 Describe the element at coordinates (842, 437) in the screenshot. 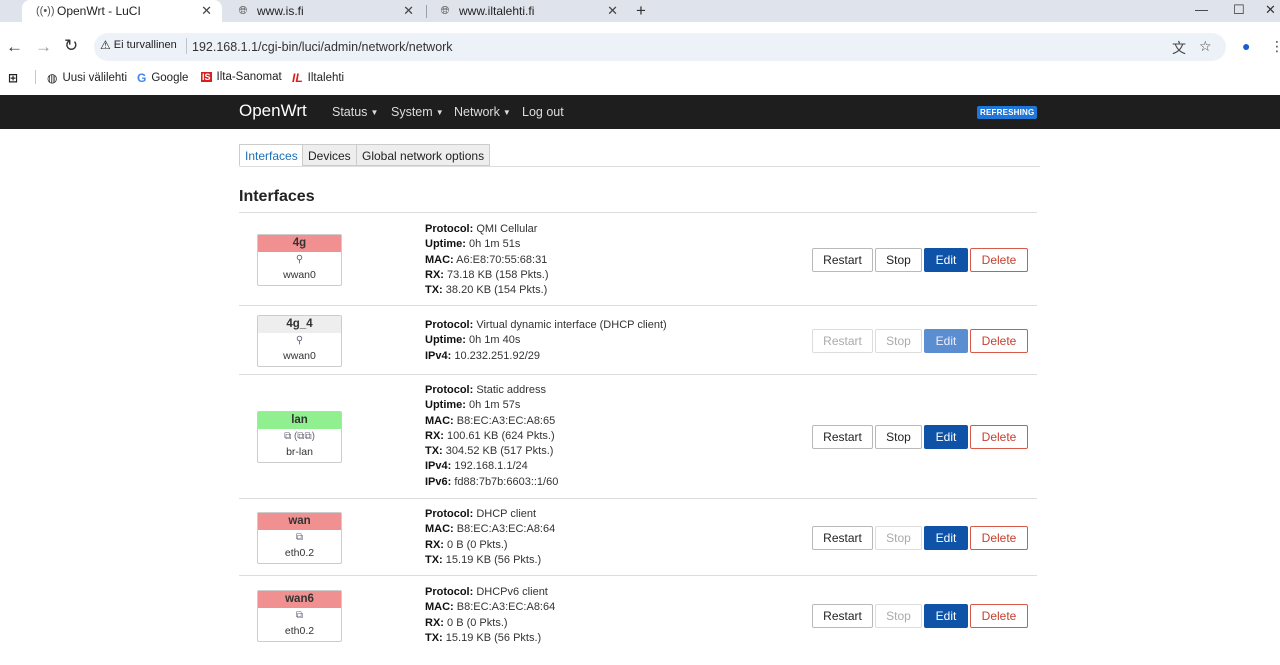

I see `restart-button-lan: Restart` at that location.